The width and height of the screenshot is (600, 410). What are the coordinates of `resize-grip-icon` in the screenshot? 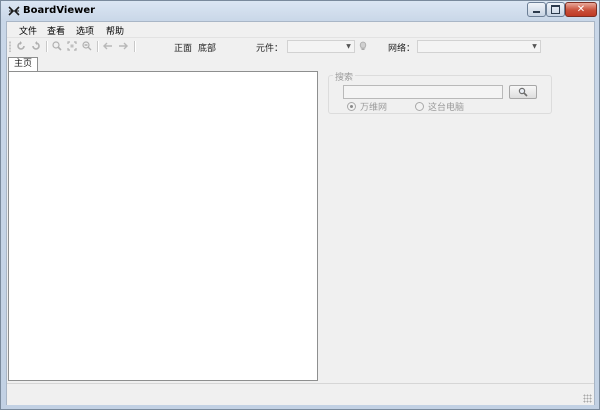 It's located at (587, 398).